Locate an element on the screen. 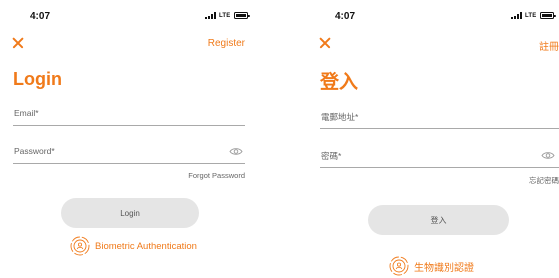 The height and width of the screenshot is (278, 559). register-link: Register is located at coordinates (226, 43).